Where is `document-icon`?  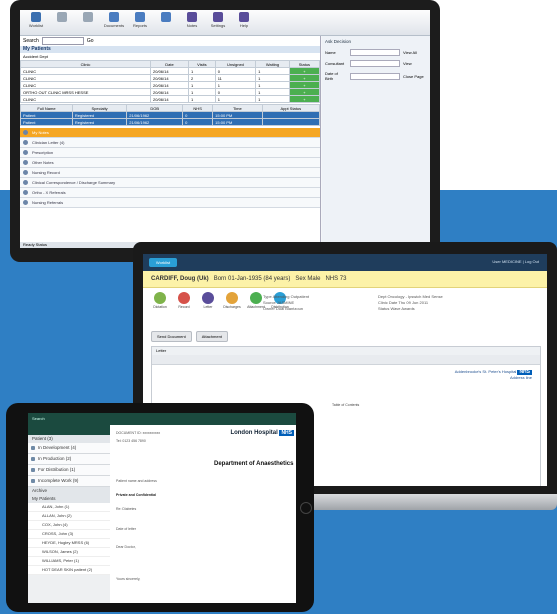
document-icon is located at coordinates (25, 172).